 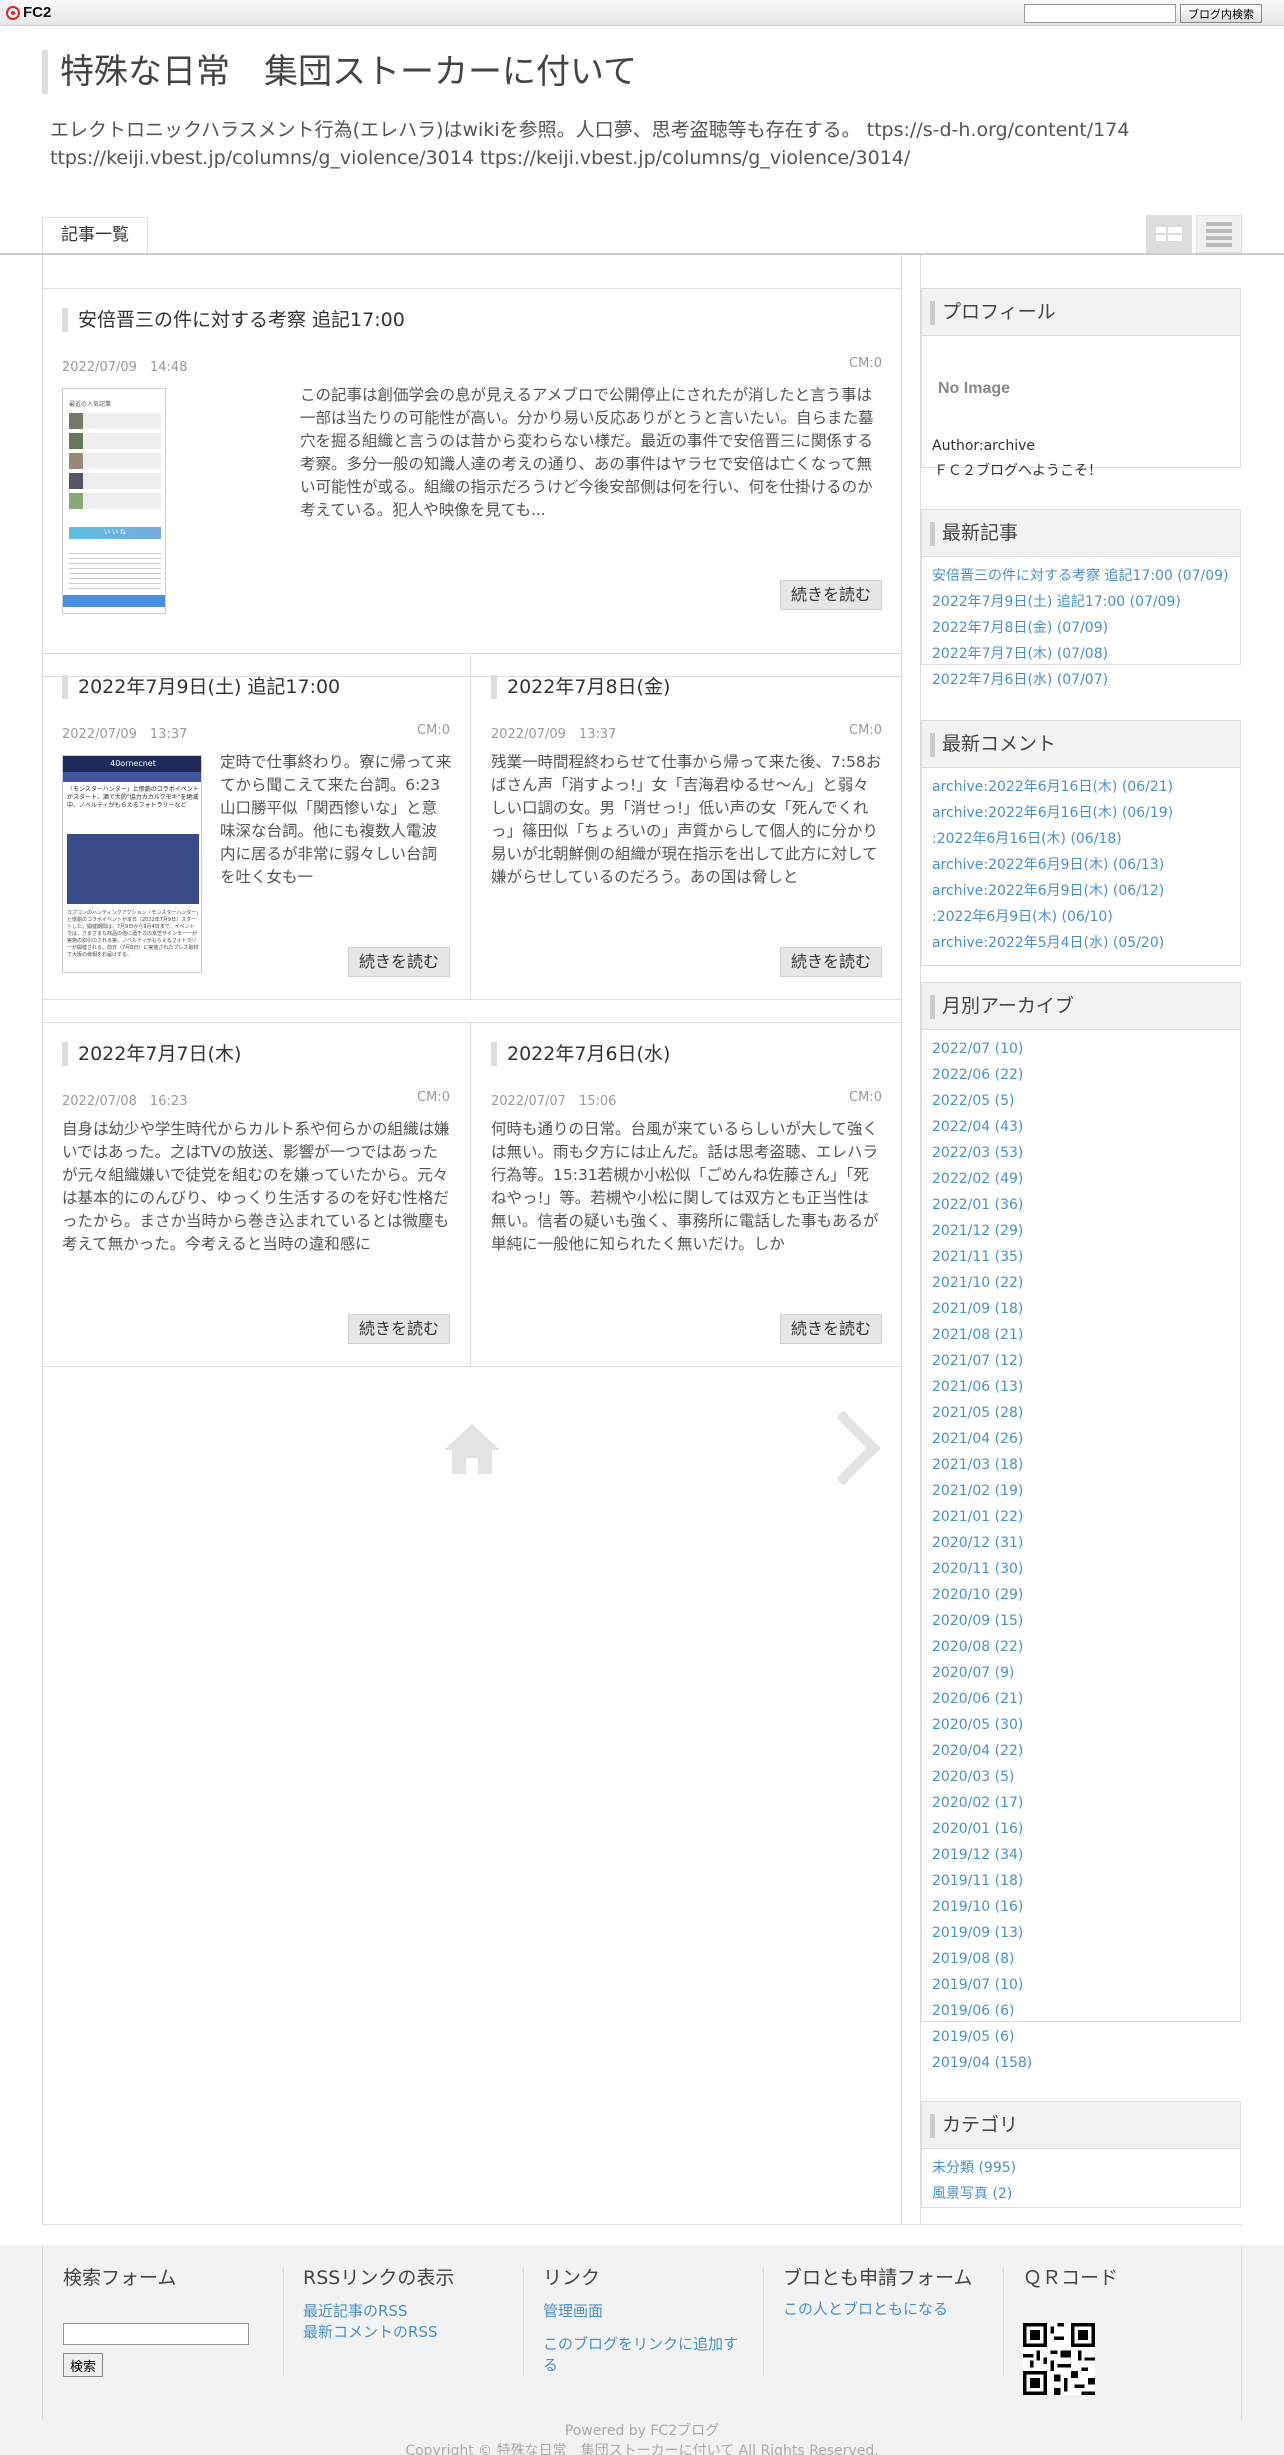 I want to click on archive-month-link: 2020/11 (30), so click(x=977, y=1569).